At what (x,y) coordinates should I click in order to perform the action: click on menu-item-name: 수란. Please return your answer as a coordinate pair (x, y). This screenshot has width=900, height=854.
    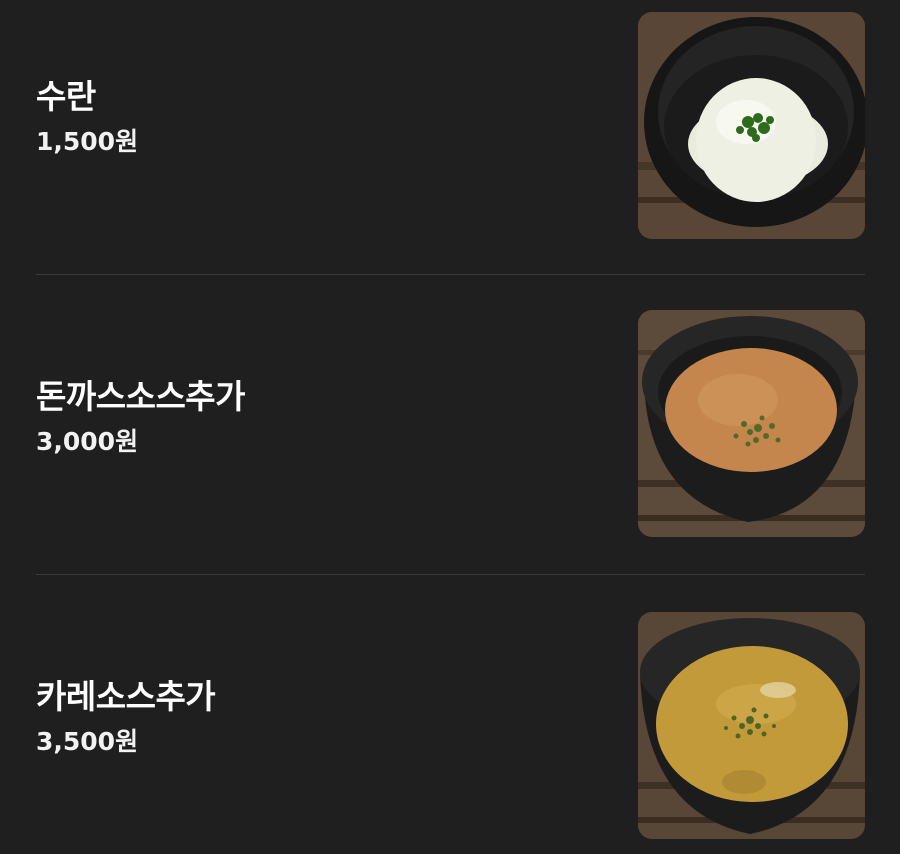
    Looking at the image, I should click on (66, 96).